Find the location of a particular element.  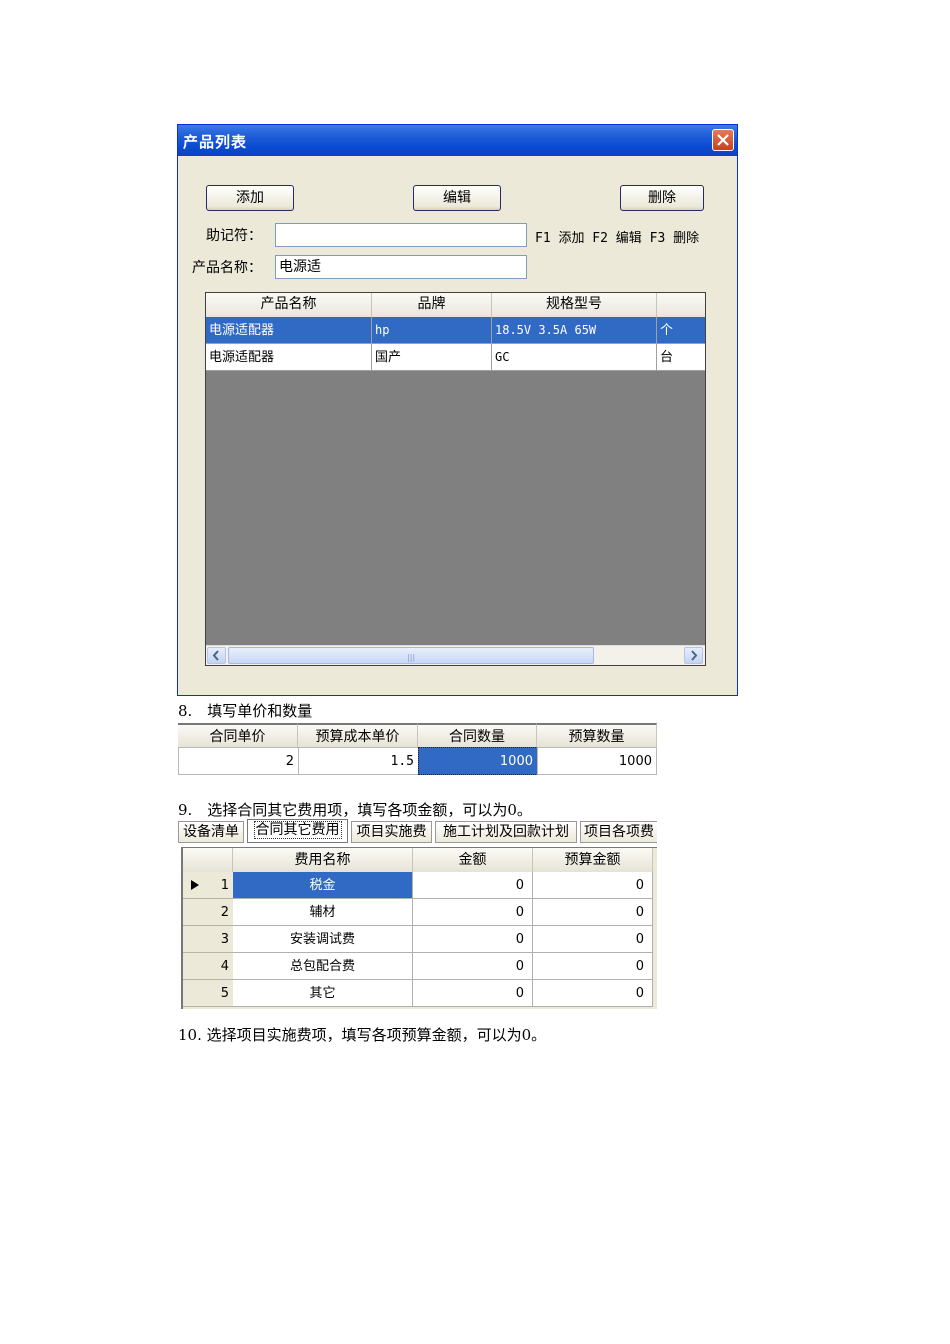

tab-equipment-list: 设备清单 is located at coordinates (211, 832).